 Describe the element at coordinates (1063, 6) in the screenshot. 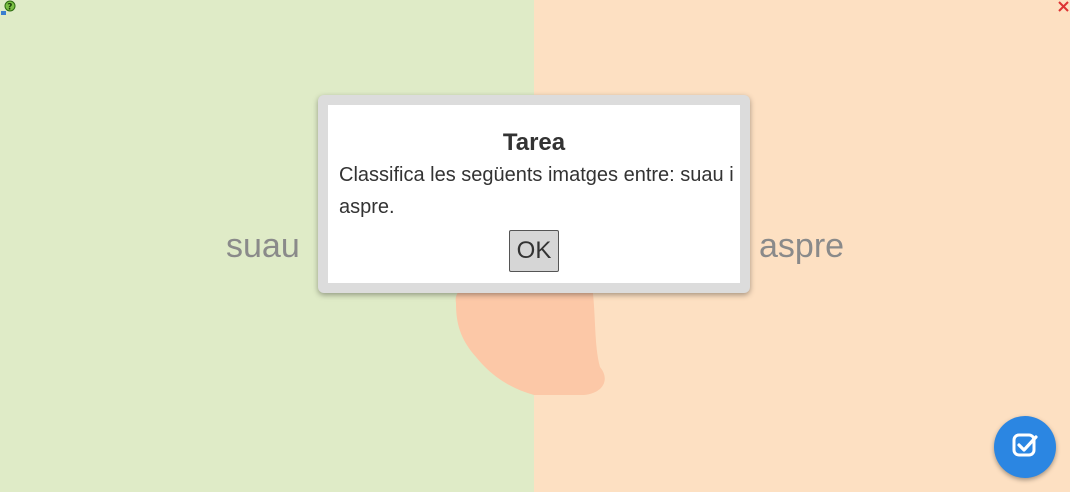

I see `close-icon` at that location.